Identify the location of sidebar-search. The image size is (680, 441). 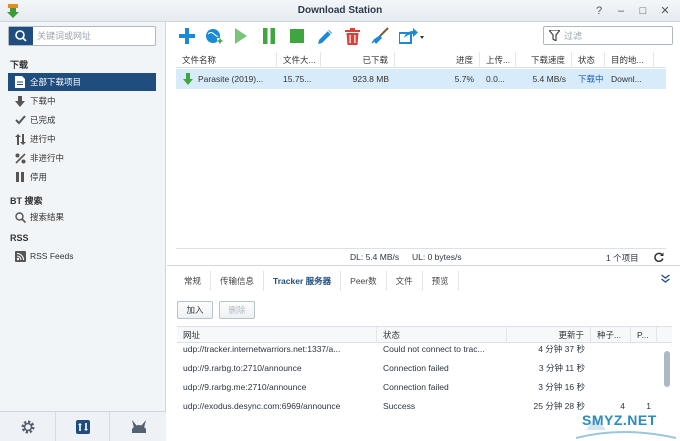
(82, 36).